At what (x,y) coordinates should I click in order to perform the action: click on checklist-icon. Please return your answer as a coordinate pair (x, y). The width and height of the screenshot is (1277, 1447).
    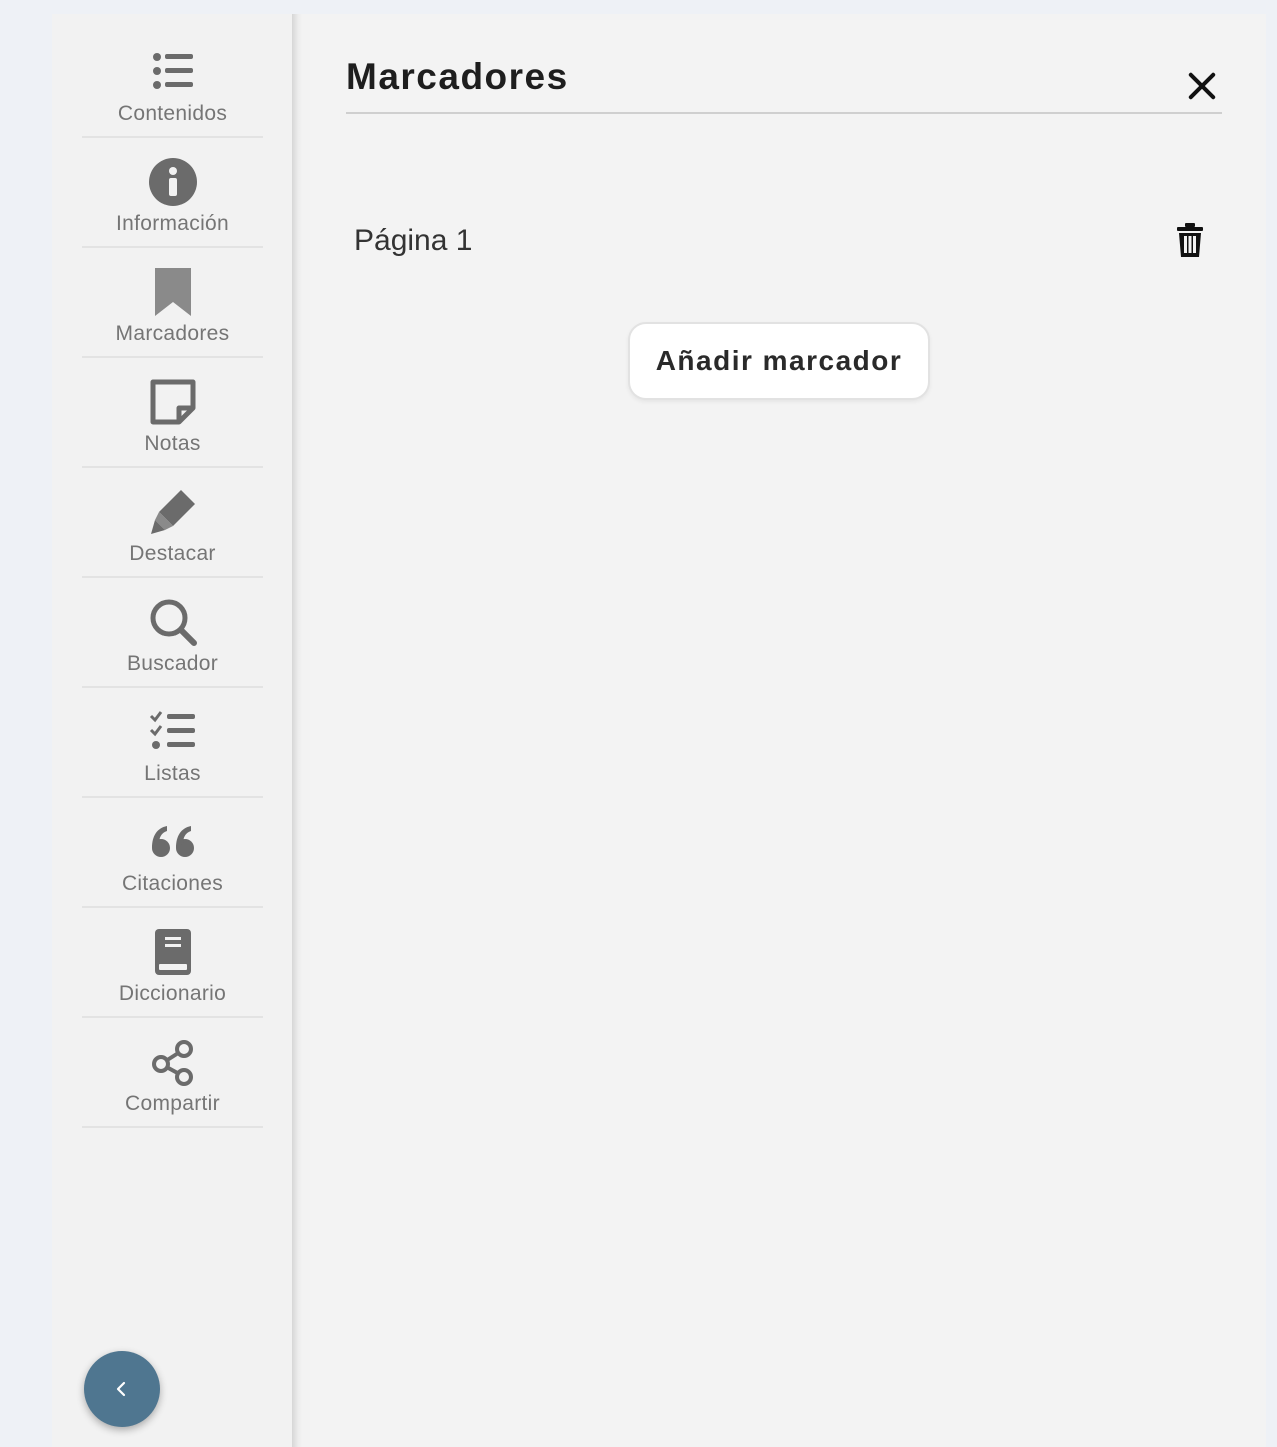
    Looking at the image, I should click on (173, 732).